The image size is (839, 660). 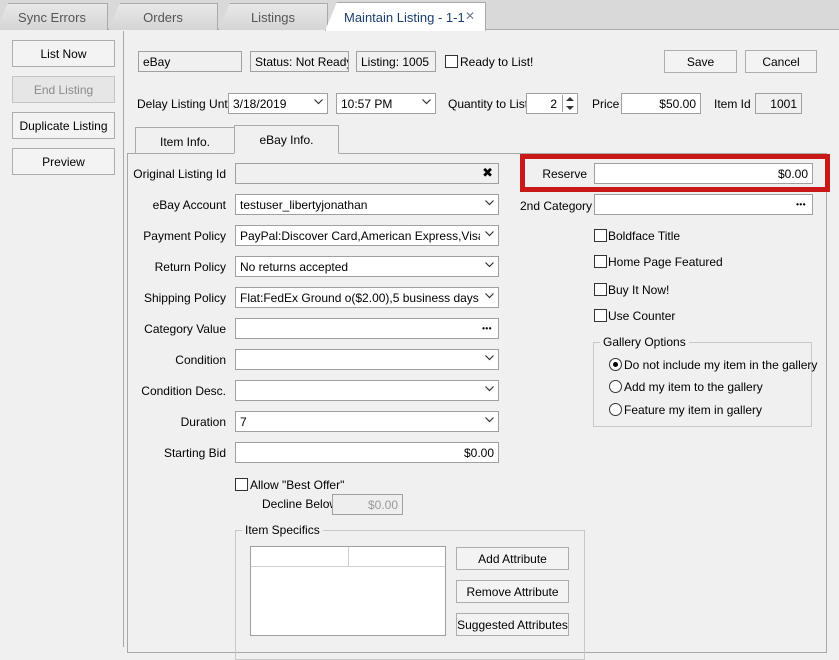 I want to click on add-attribute-button: Add Attribute, so click(x=512, y=558).